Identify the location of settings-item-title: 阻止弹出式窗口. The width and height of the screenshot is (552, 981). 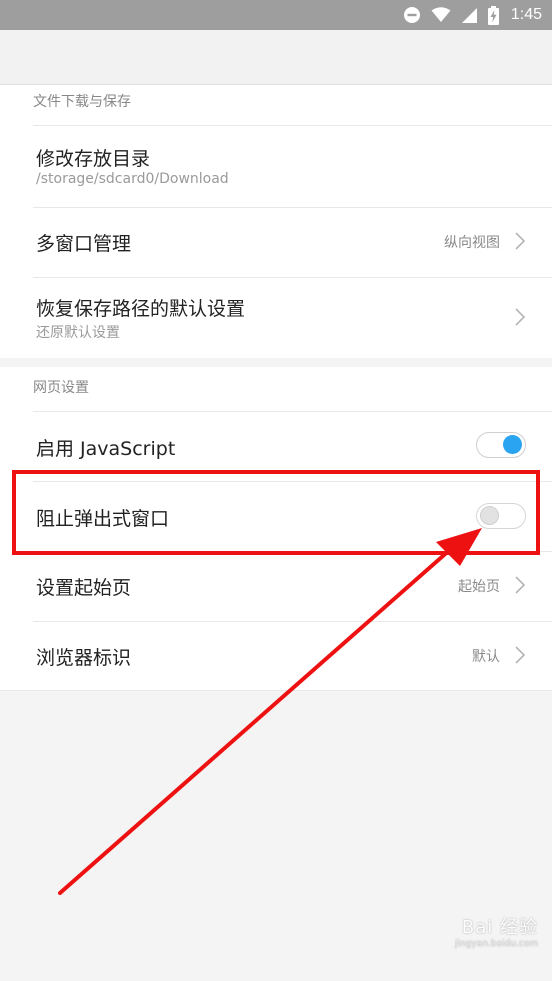
(103, 519).